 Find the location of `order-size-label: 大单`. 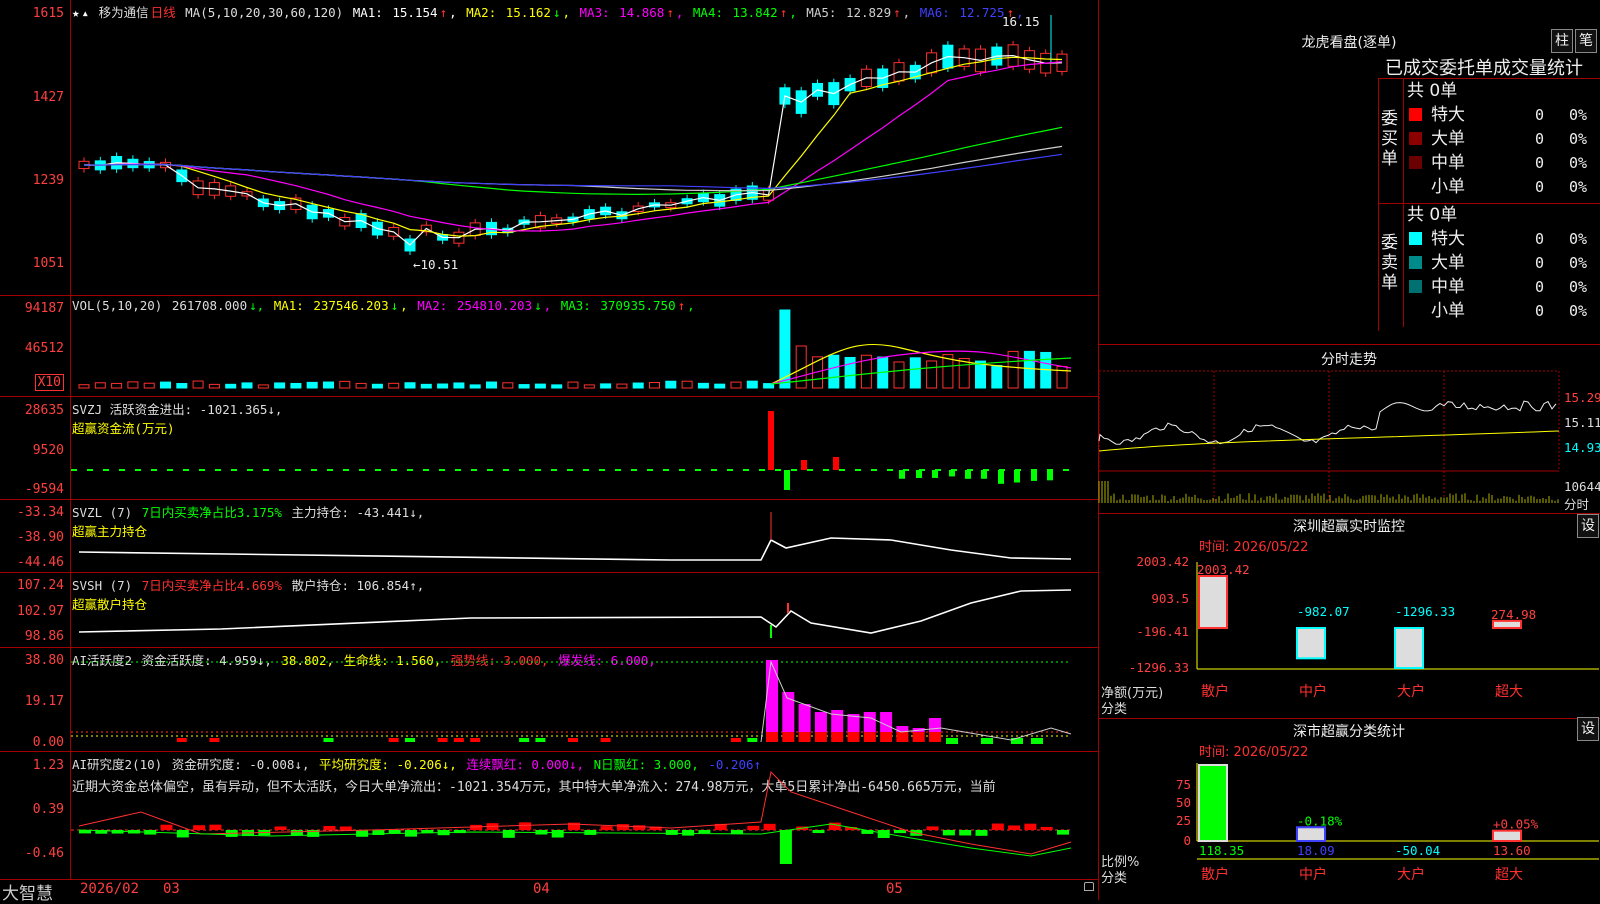

order-size-label: 大单 is located at coordinates (1448, 139).